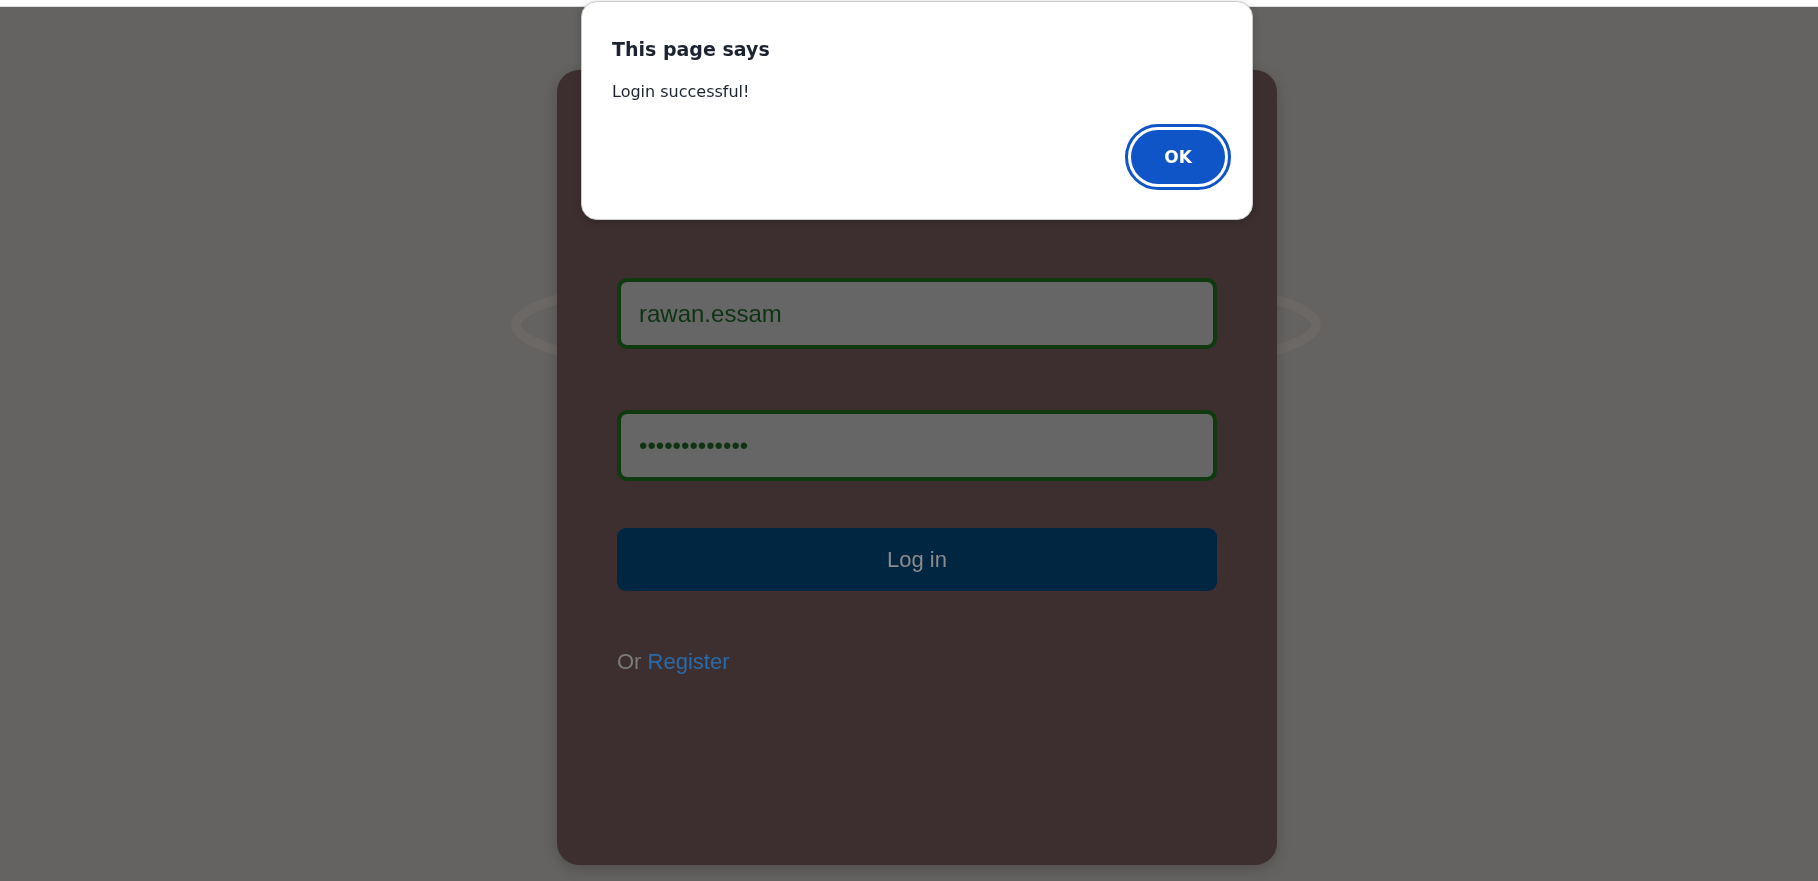 This screenshot has height=881, width=1818. Describe the element at coordinates (629, 661) in the screenshot. I see `register-prompt: Or` at that location.